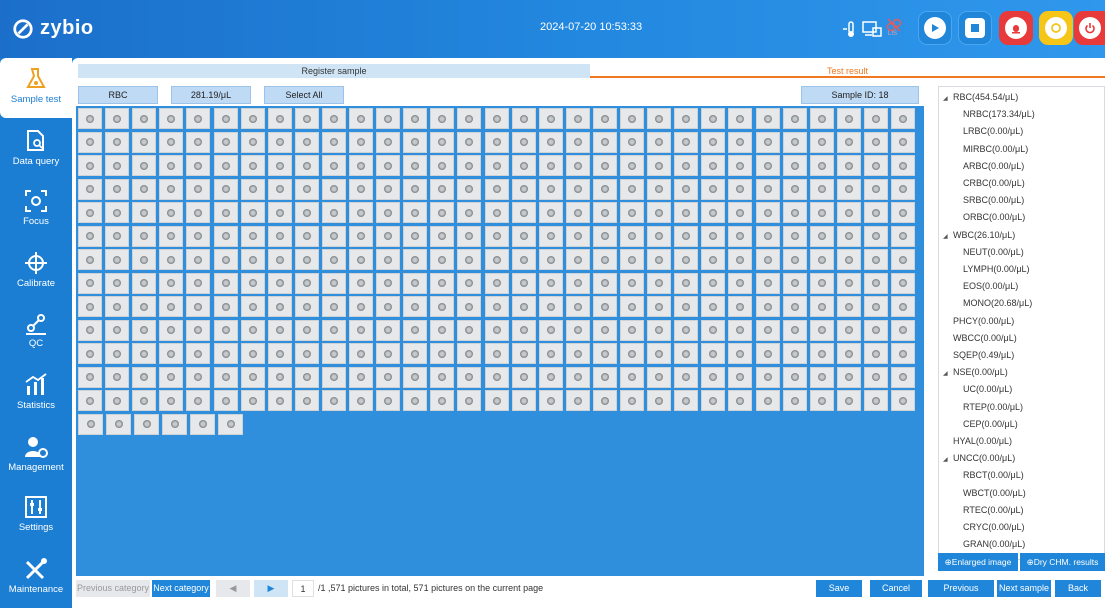 The width and height of the screenshot is (1105, 608). What do you see at coordinates (1062, 562) in the screenshot?
I see `dry-chm-results-button: ⊕Dry CHM. results` at bounding box center [1062, 562].